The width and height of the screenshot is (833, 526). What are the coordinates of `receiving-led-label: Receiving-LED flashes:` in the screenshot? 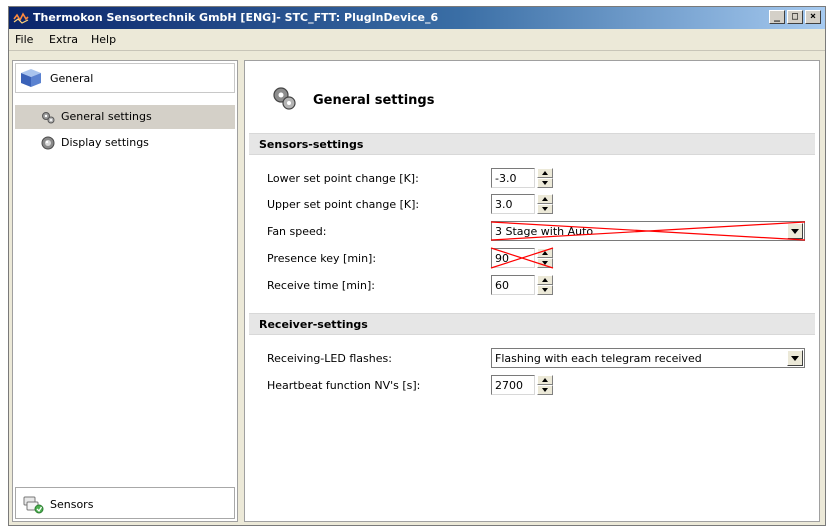 It's located at (329, 358).